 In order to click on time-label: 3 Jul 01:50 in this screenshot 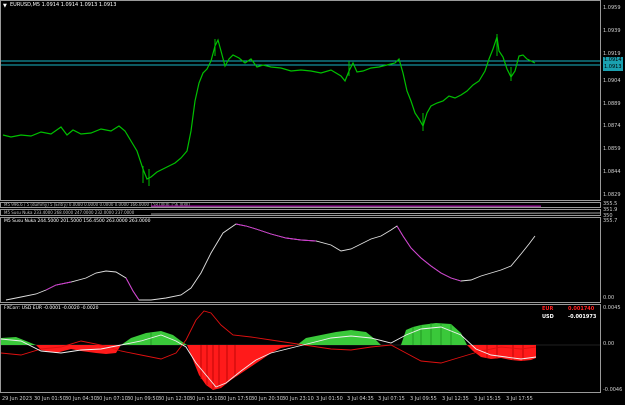, I will do `click(329, 399)`.